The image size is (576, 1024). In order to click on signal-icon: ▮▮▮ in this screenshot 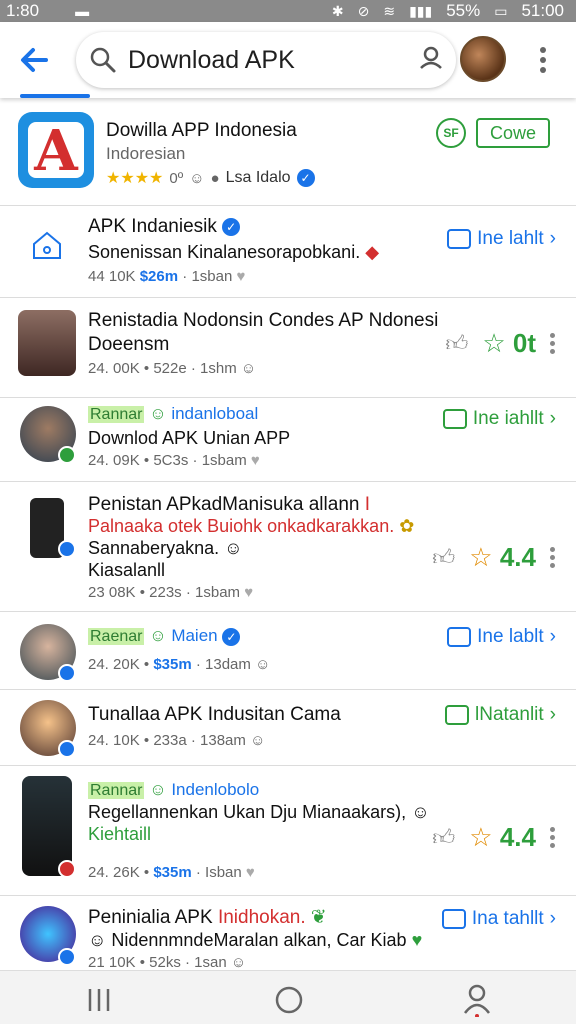, I will do `click(421, 11)`.